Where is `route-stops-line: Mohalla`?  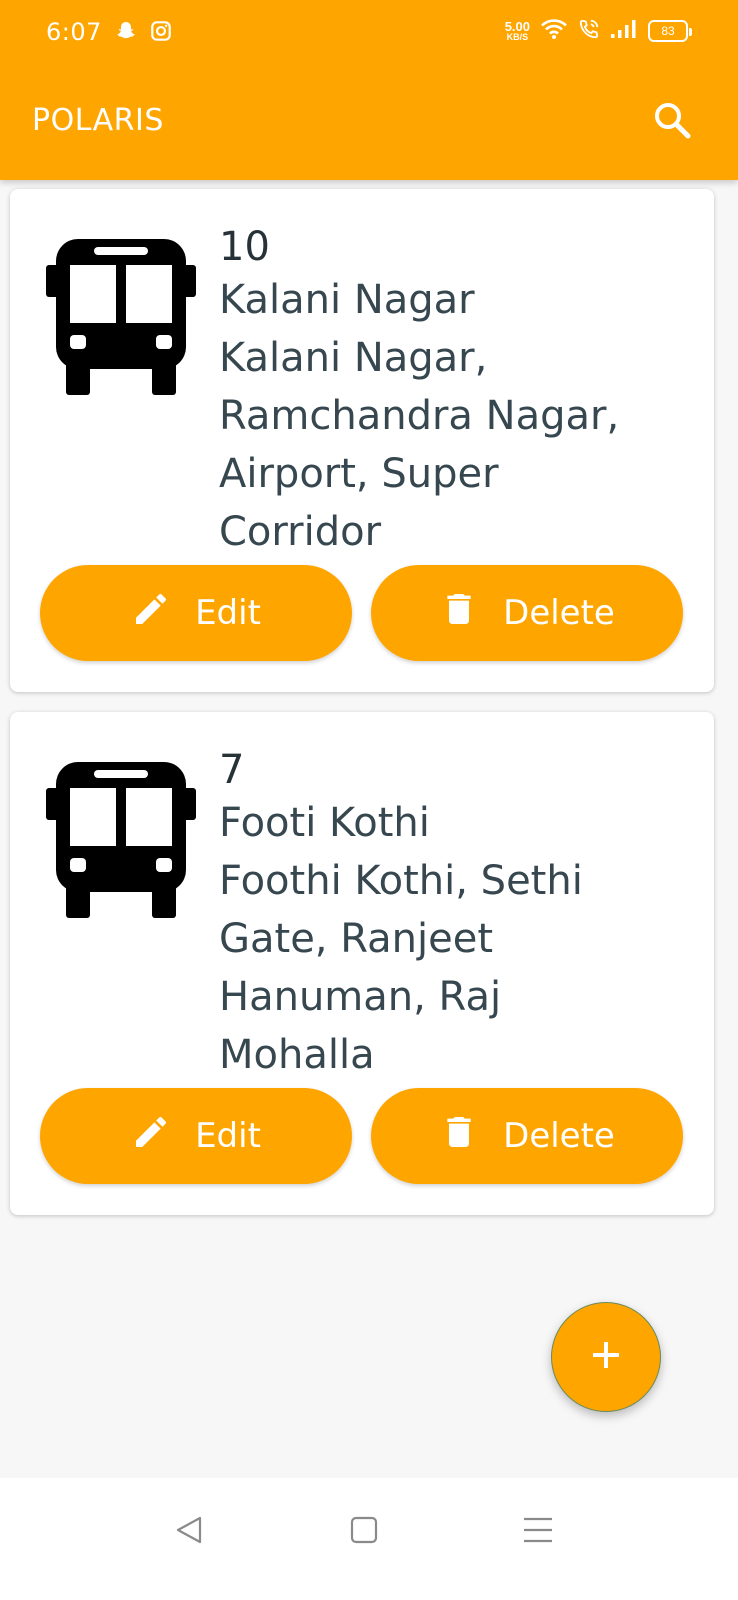 route-stops-line: Mohalla is located at coordinates (297, 1055).